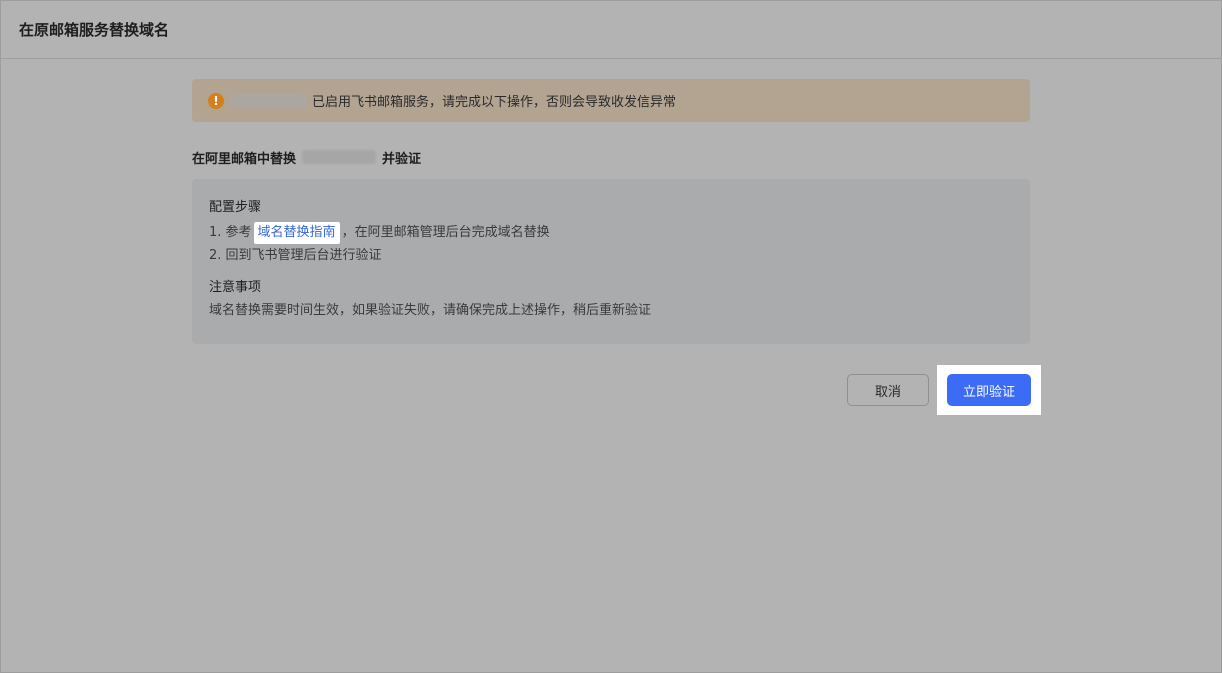  What do you see at coordinates (619, 233) in the screenshot?
I see `step-1: 1. 参考 域名替换指南 ，在阿里邮箱管理后台完成域名替换` at bounding box center [619, 233].